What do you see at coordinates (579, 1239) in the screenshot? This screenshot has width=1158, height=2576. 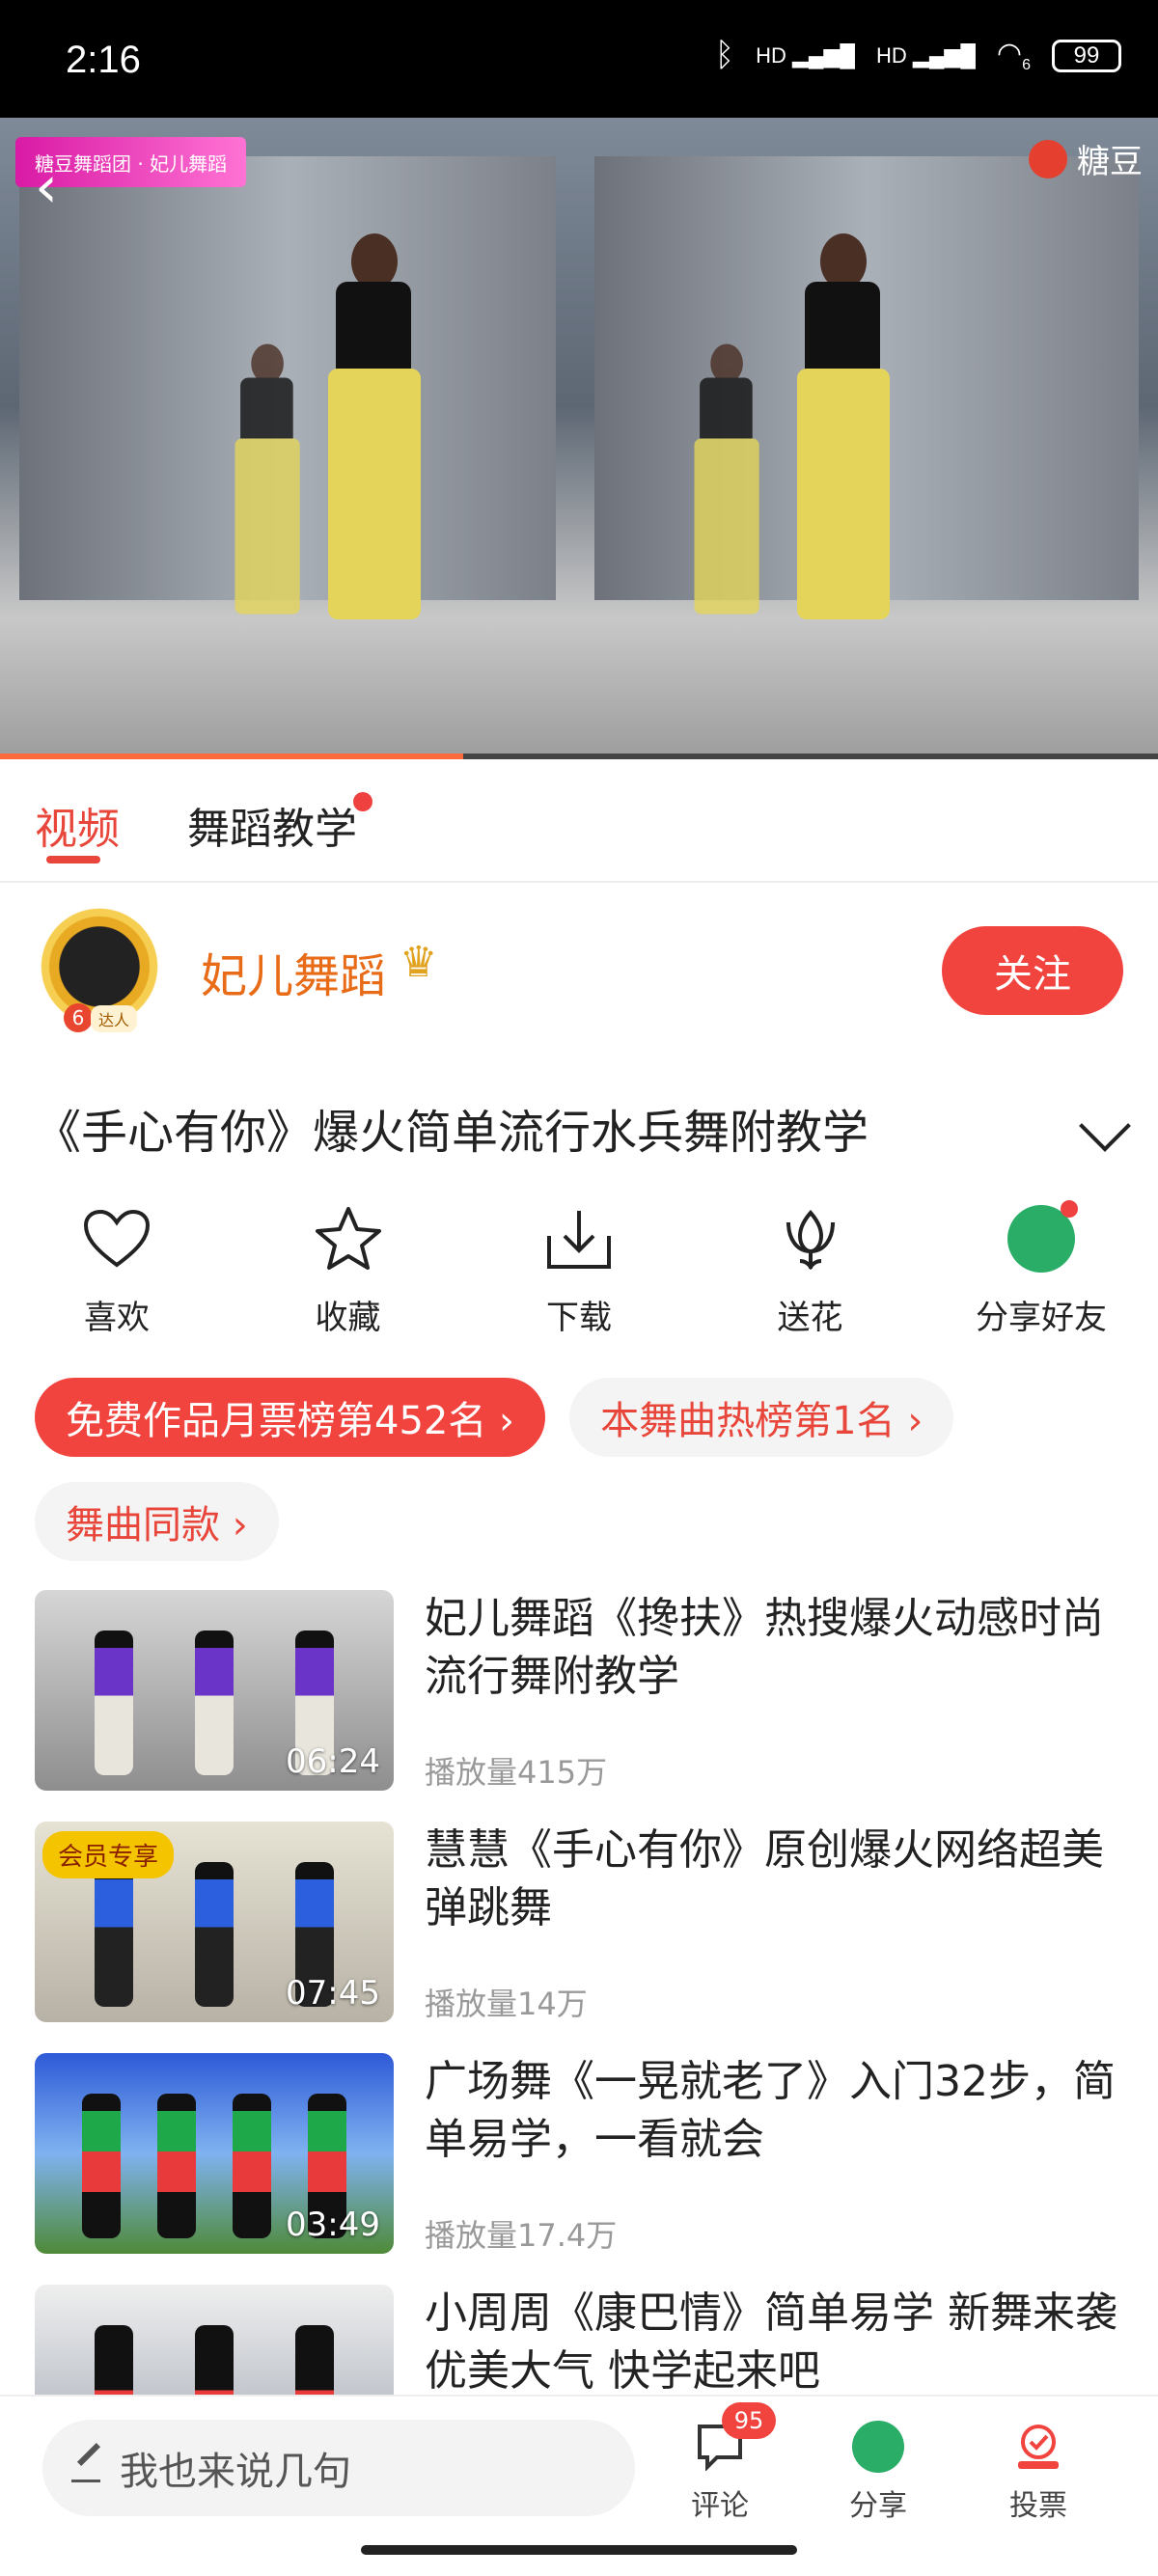 I see `download-icon` at bounding box center [579, 1239].